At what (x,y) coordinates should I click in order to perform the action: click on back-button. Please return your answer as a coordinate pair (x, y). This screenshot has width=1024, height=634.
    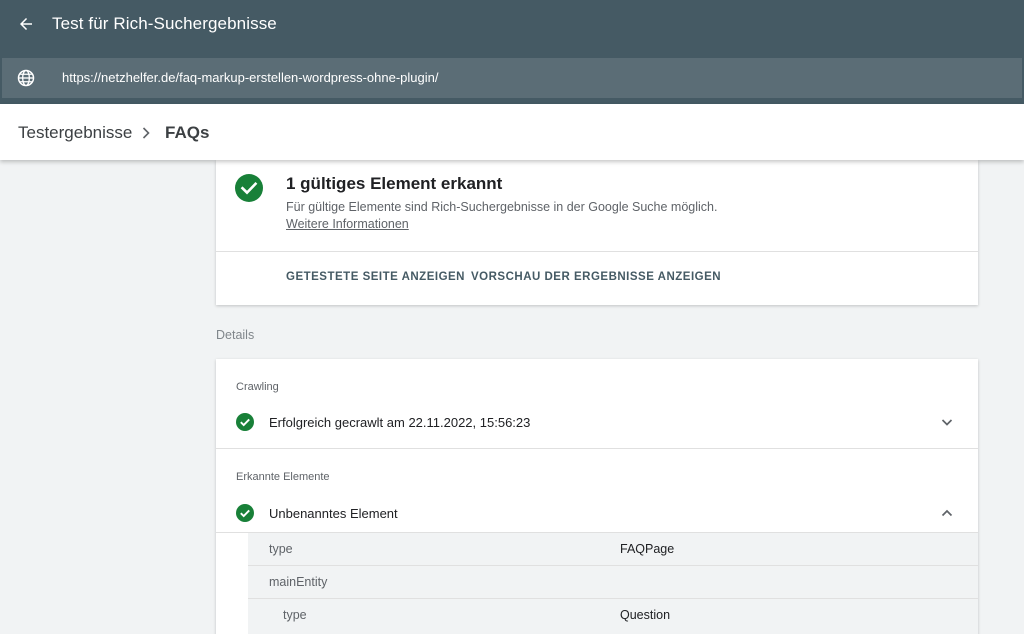
    Looking at the image, I should click on (26, 24).